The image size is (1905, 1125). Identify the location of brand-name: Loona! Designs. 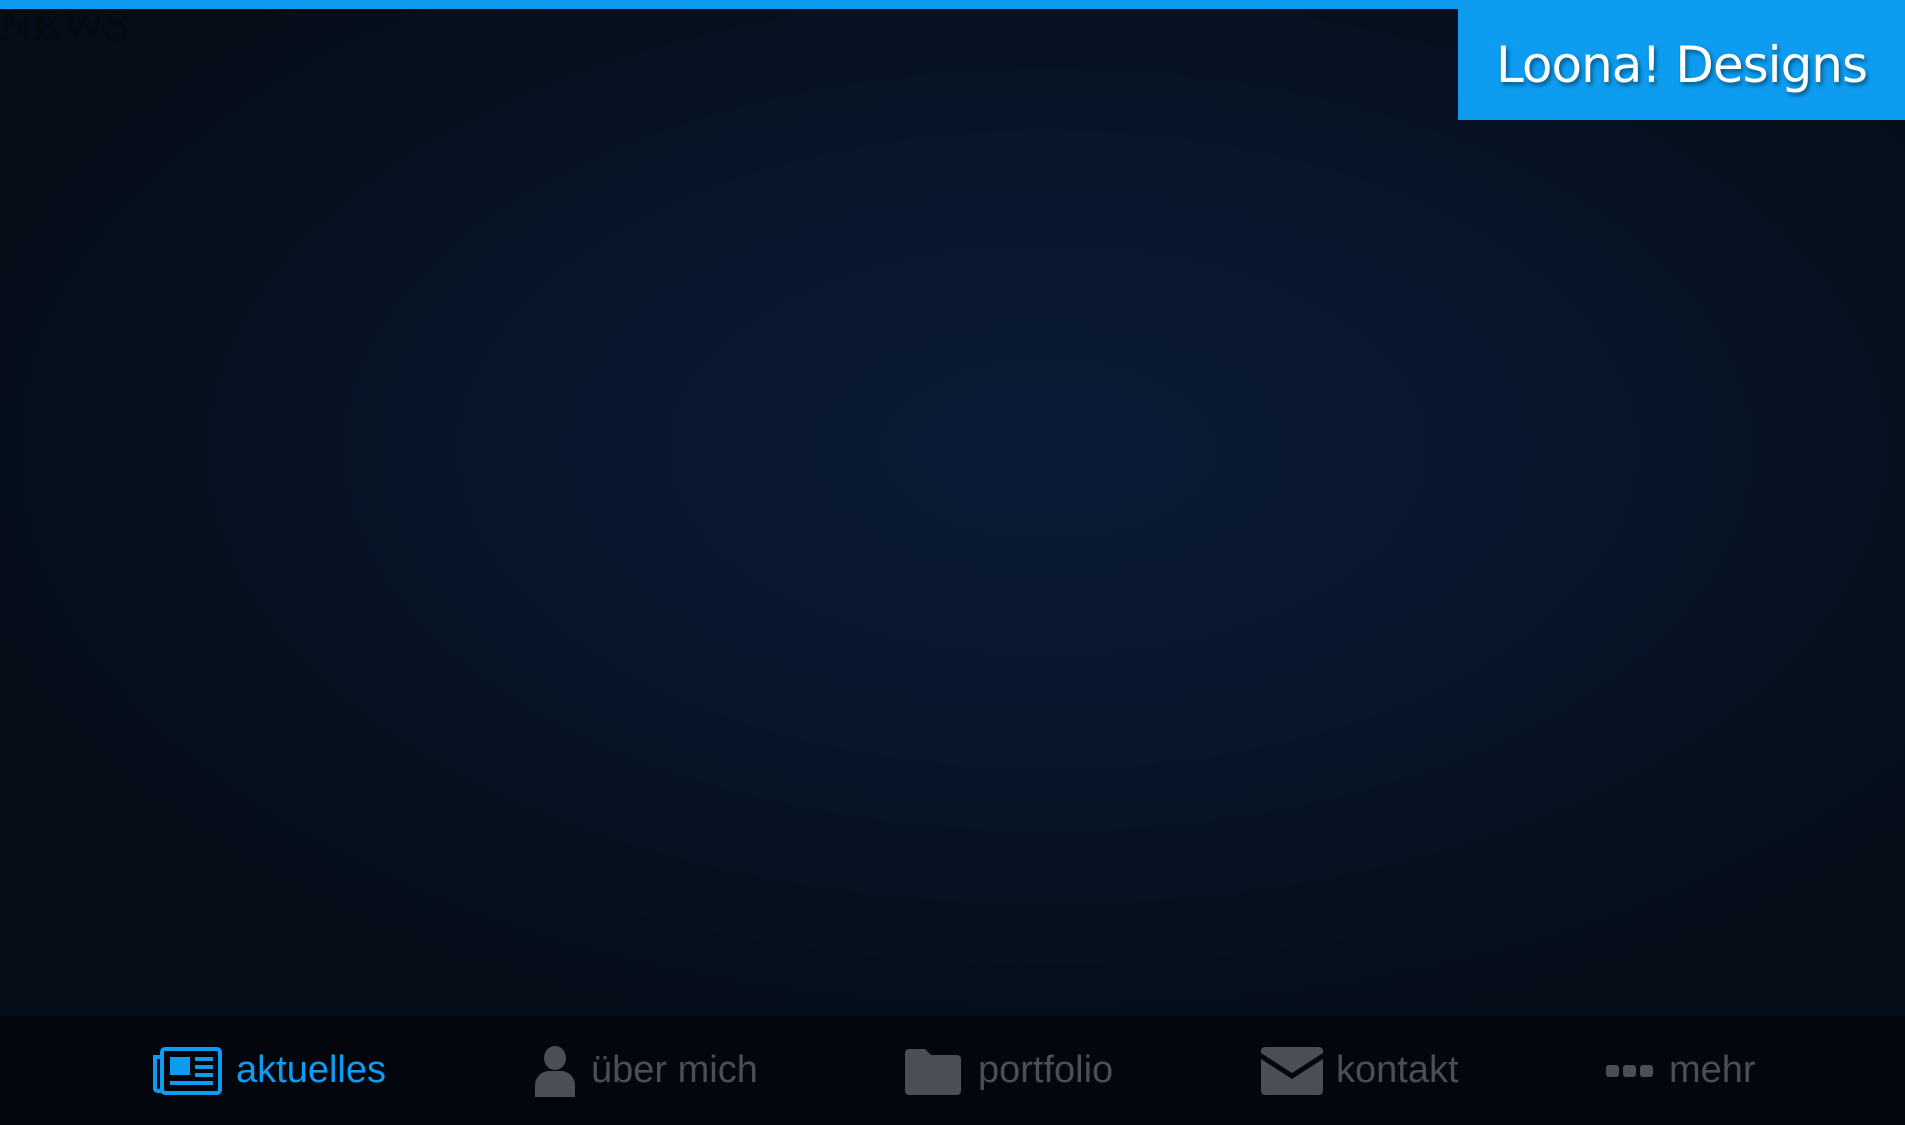
(1681, 64).